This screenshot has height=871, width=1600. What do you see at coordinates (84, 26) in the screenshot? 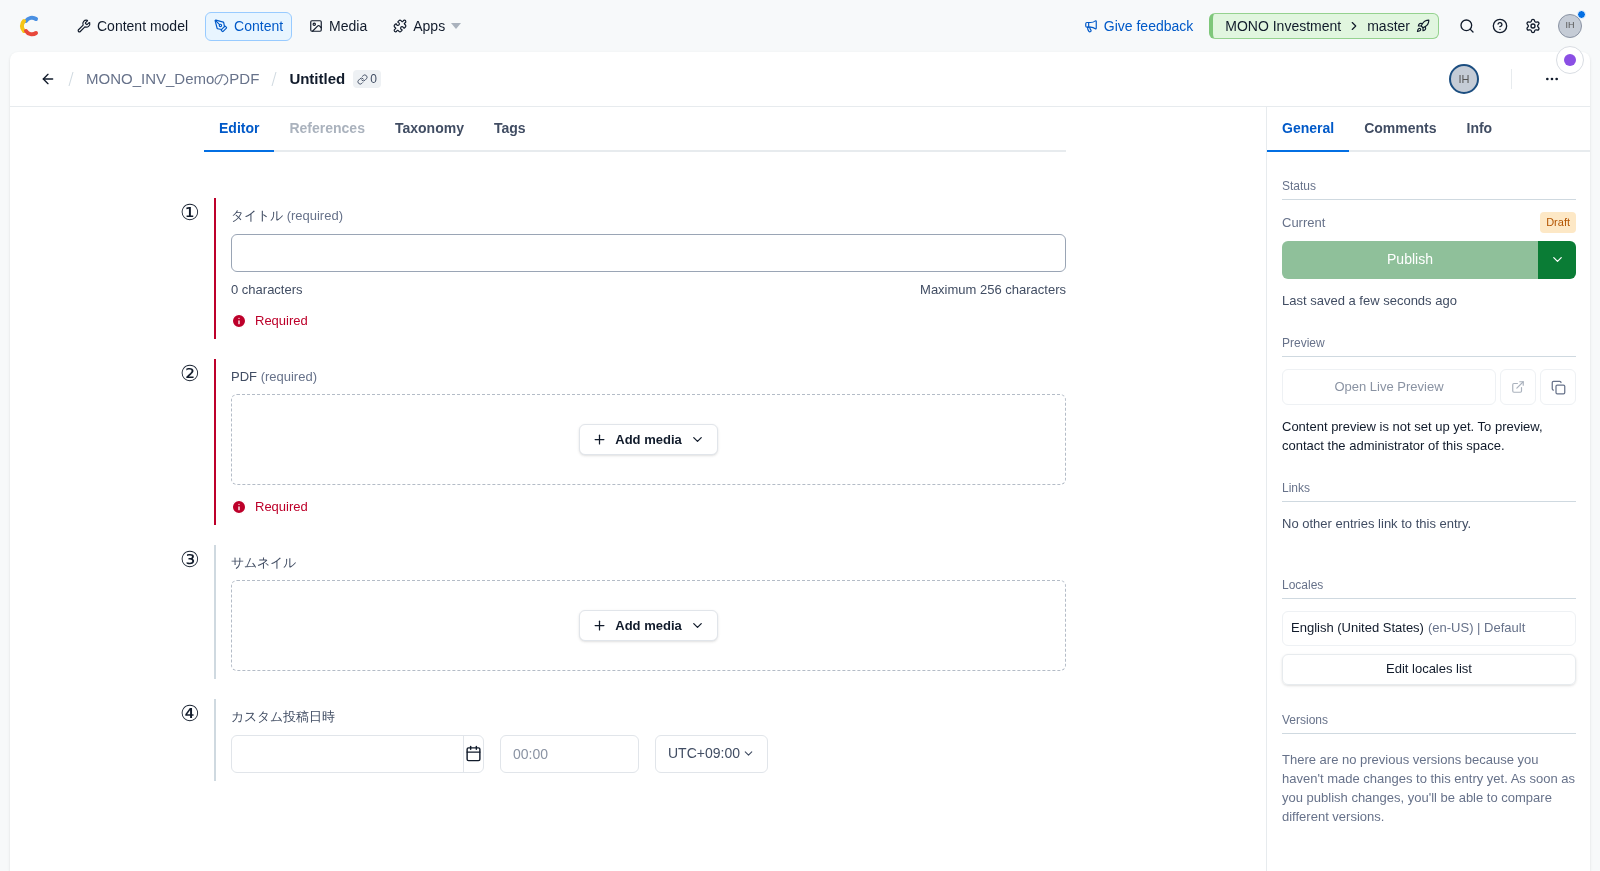
I see `wrench-icon` at bounding box center [84, 26].